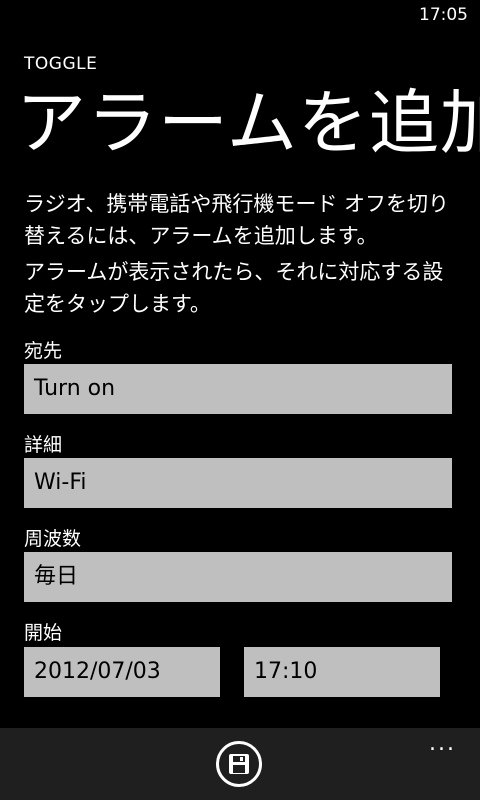 The image size is (480, 800). I want to click on frequency-picker: 毎日, so click(238, 577).